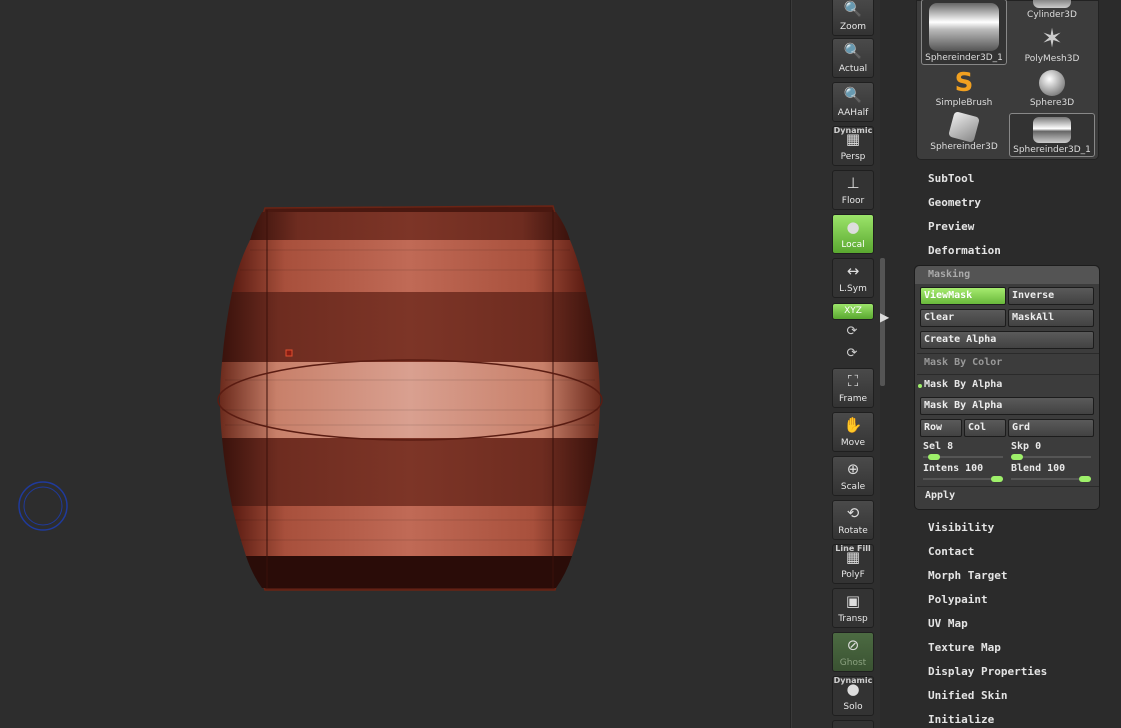 Image resolution: width=1121 pixels, height=728 pixels. Describe the element at coordinates (853, 227) in the screenshot. I see `local-icon: ●` at that location.